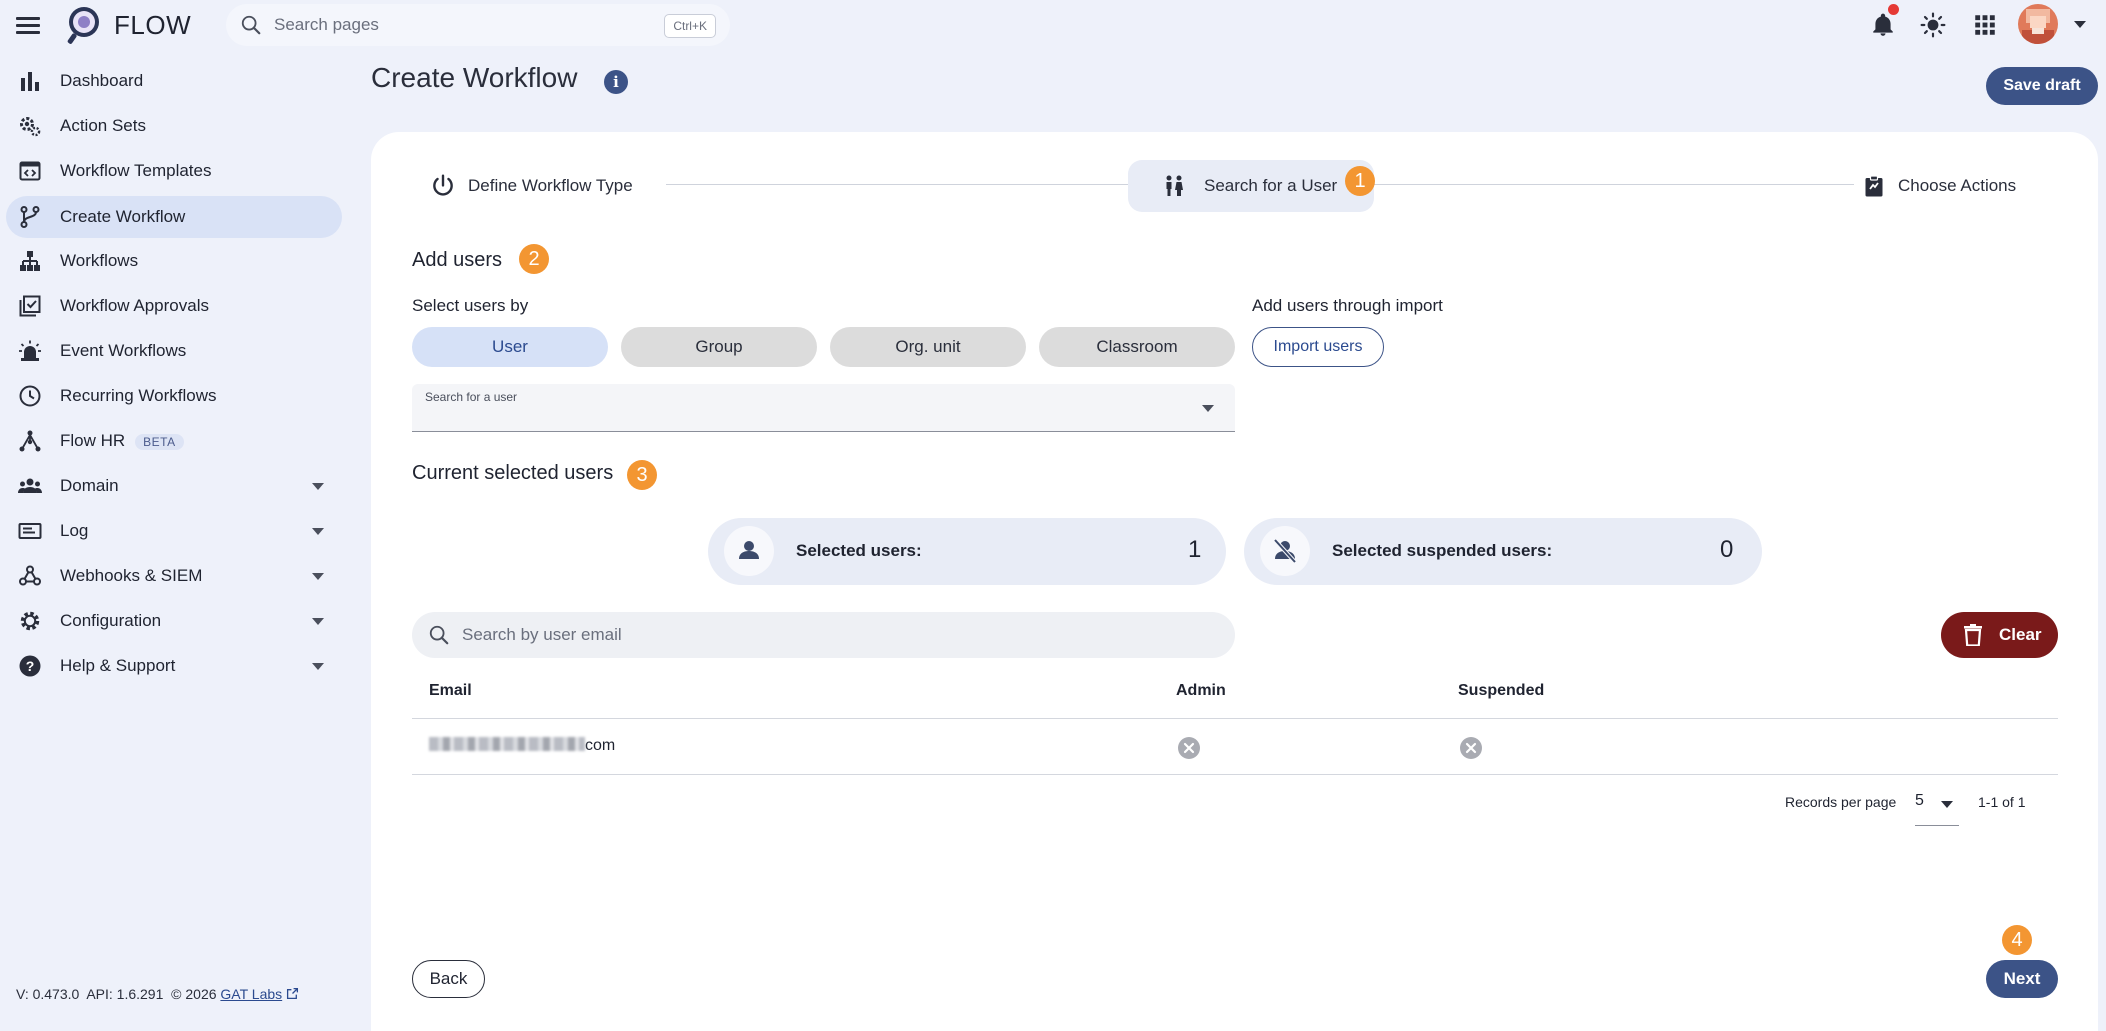 Image resolution: width=2106 pixels, height=1031 pixels. What do you see at coordinates (448, 979) in the screenshot?
I see `back-button: Back` at bounding box center [448, 979].